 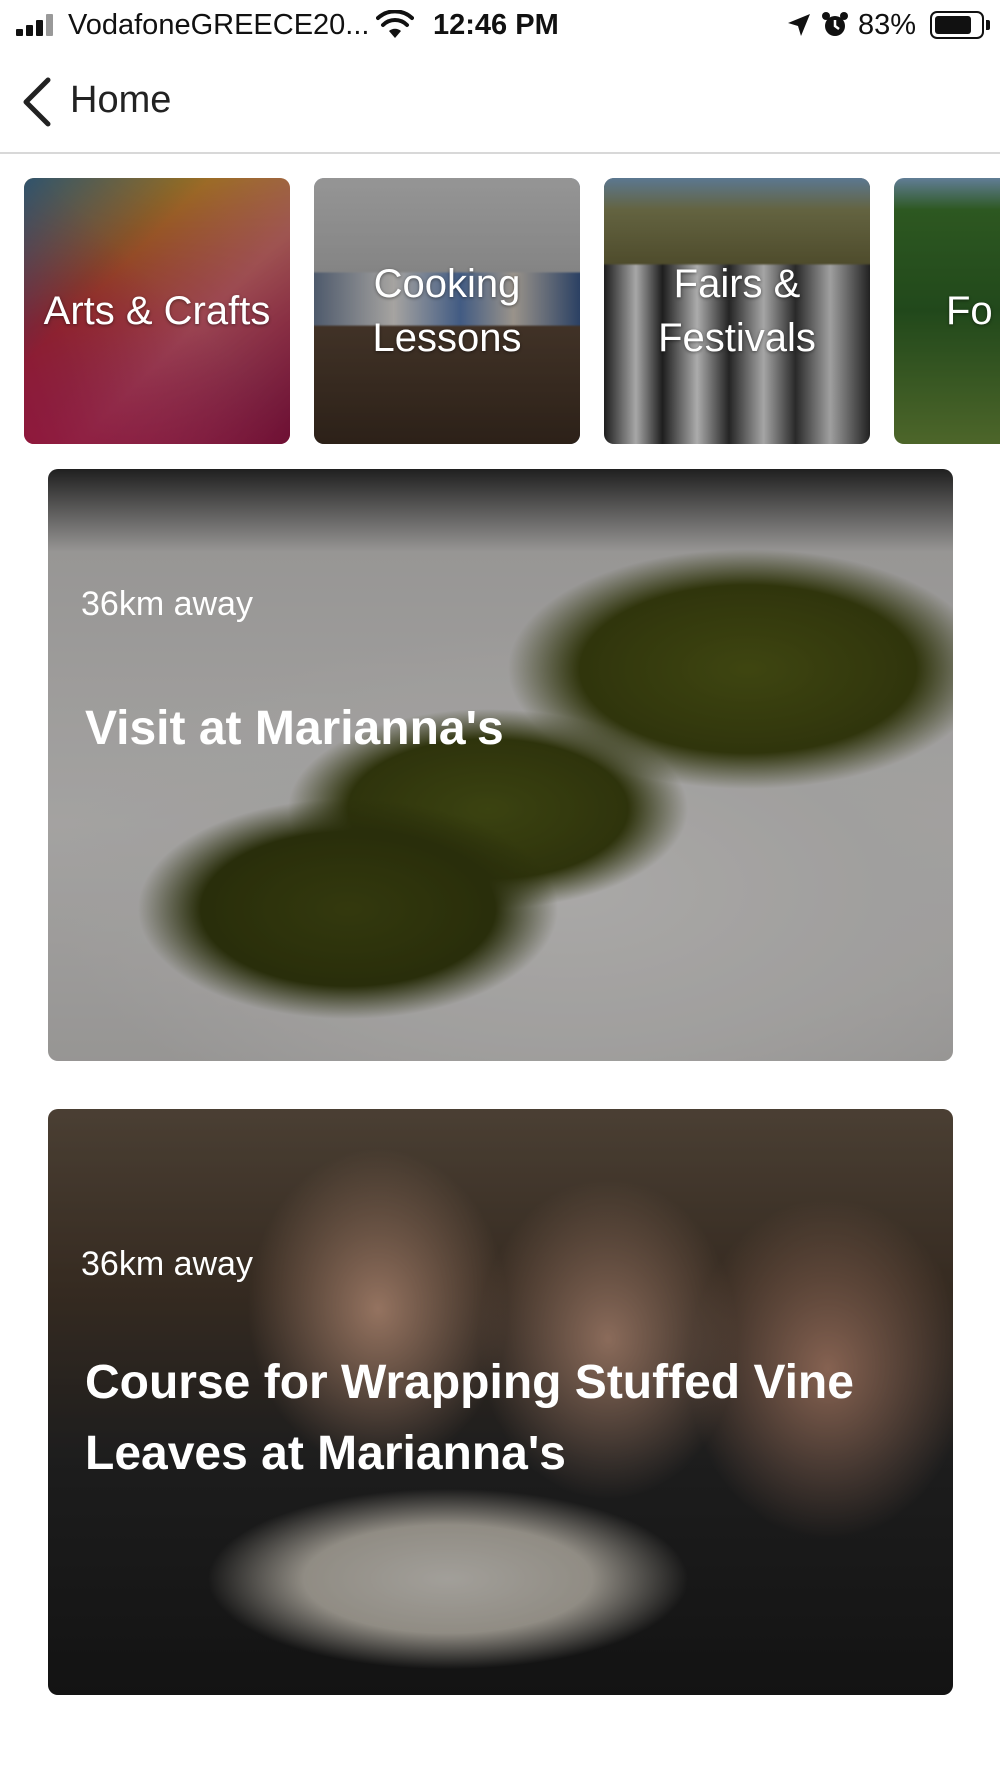 I want to click on category-label: Arts & Crafts, so click(x=157, y=311).